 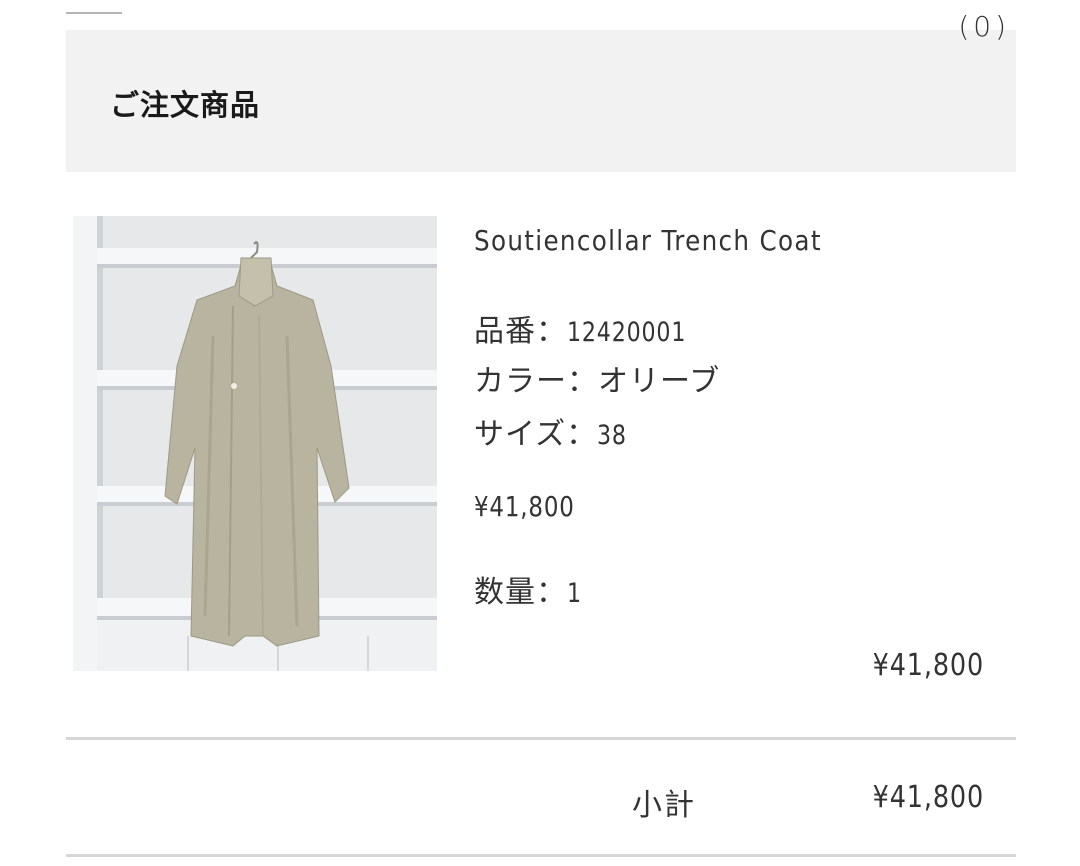 I want to click on quantity-value: 1, so click(x=574, y=593).